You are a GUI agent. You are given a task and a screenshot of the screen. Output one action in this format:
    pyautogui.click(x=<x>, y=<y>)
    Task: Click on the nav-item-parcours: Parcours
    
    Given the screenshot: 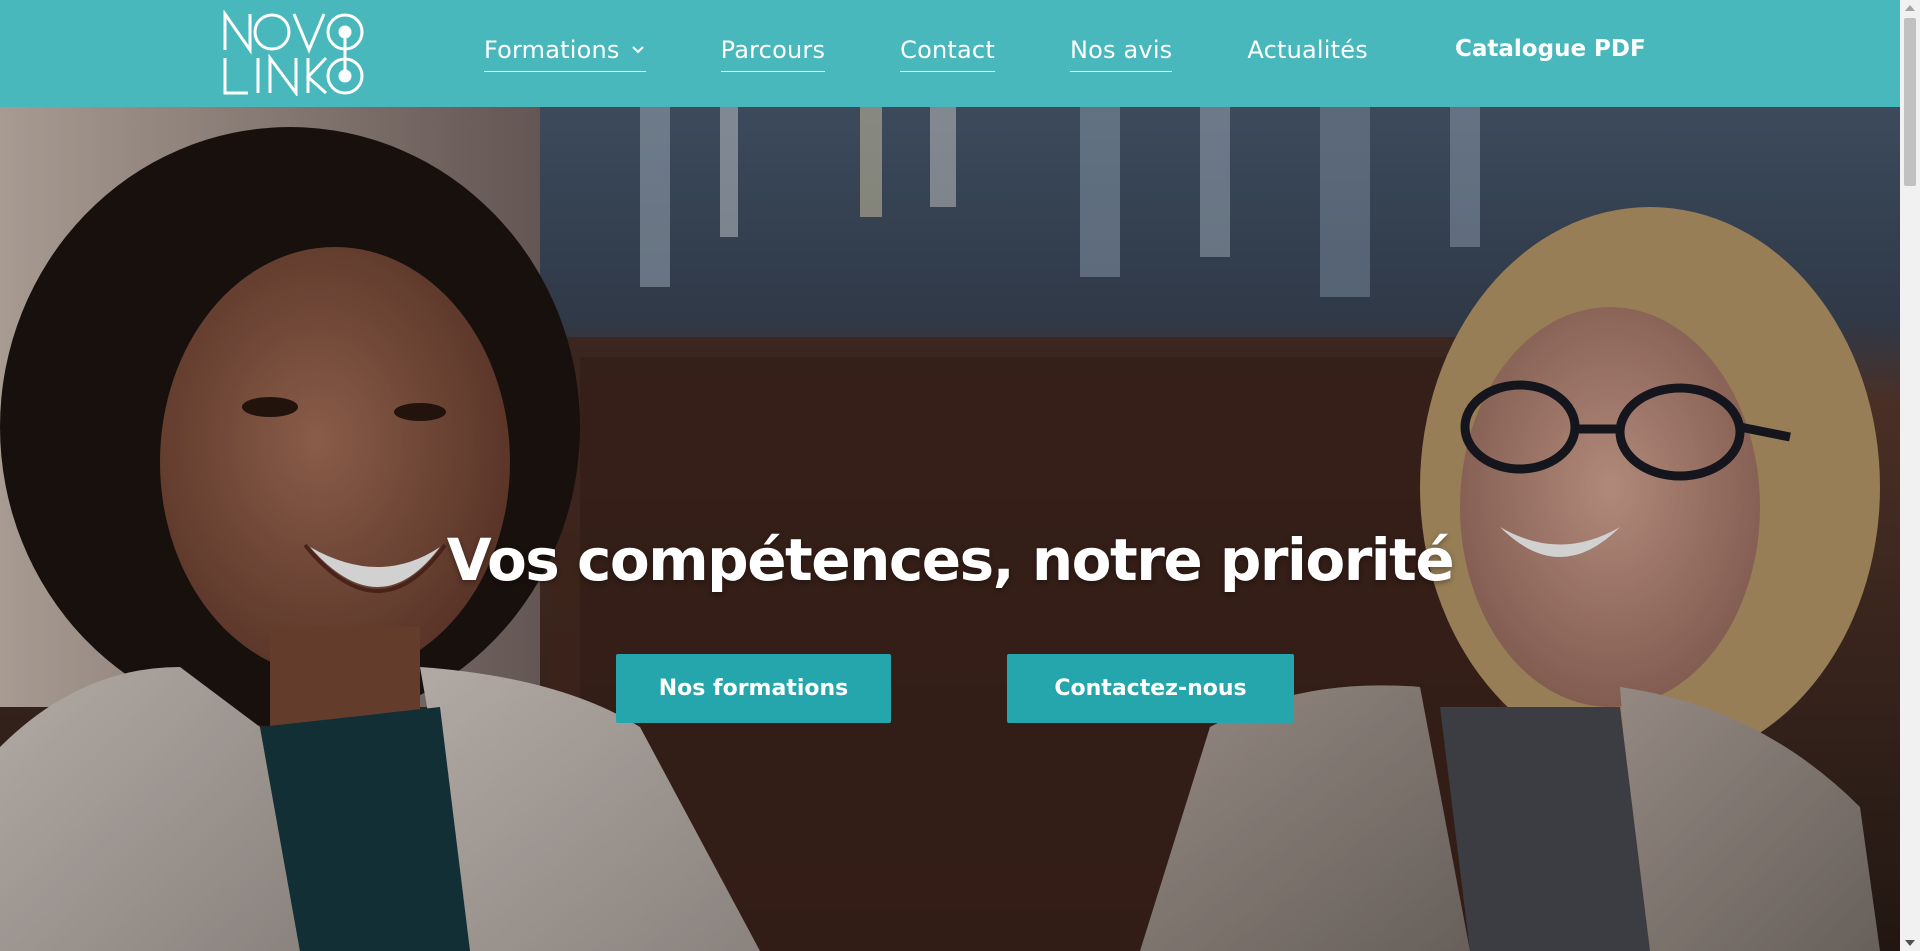 What is the action you would take?
    pyautogui.click(x=773, y=53)
    